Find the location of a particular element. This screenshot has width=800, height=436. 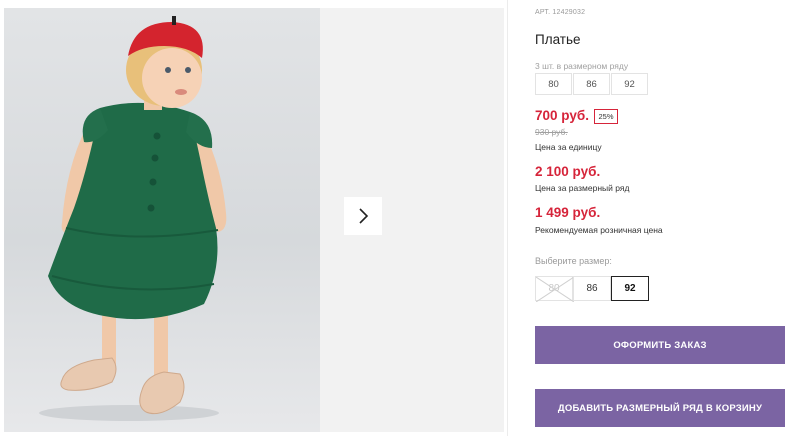

size-option-92: 92 is located at coordinates (630, 288).